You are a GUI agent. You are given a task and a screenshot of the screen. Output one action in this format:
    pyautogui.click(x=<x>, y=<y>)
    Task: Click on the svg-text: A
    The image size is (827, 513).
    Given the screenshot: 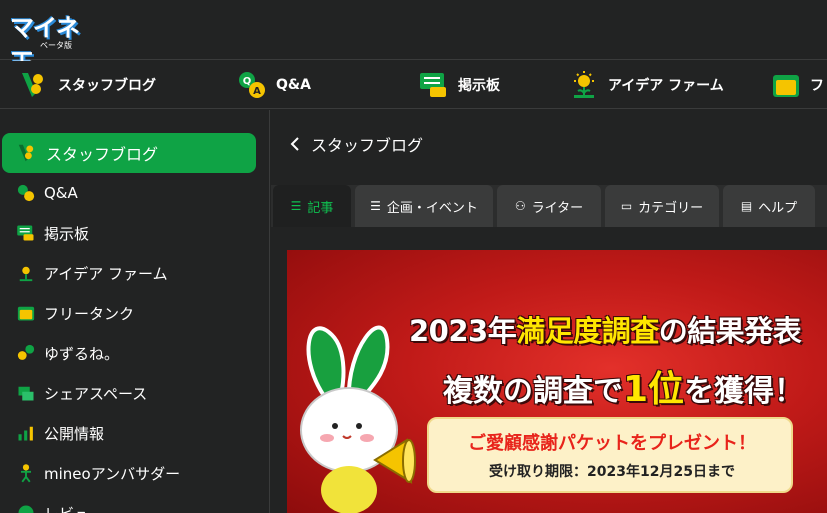 What is the action you would take?
    pyautogui.click(x=257, y=91)
    